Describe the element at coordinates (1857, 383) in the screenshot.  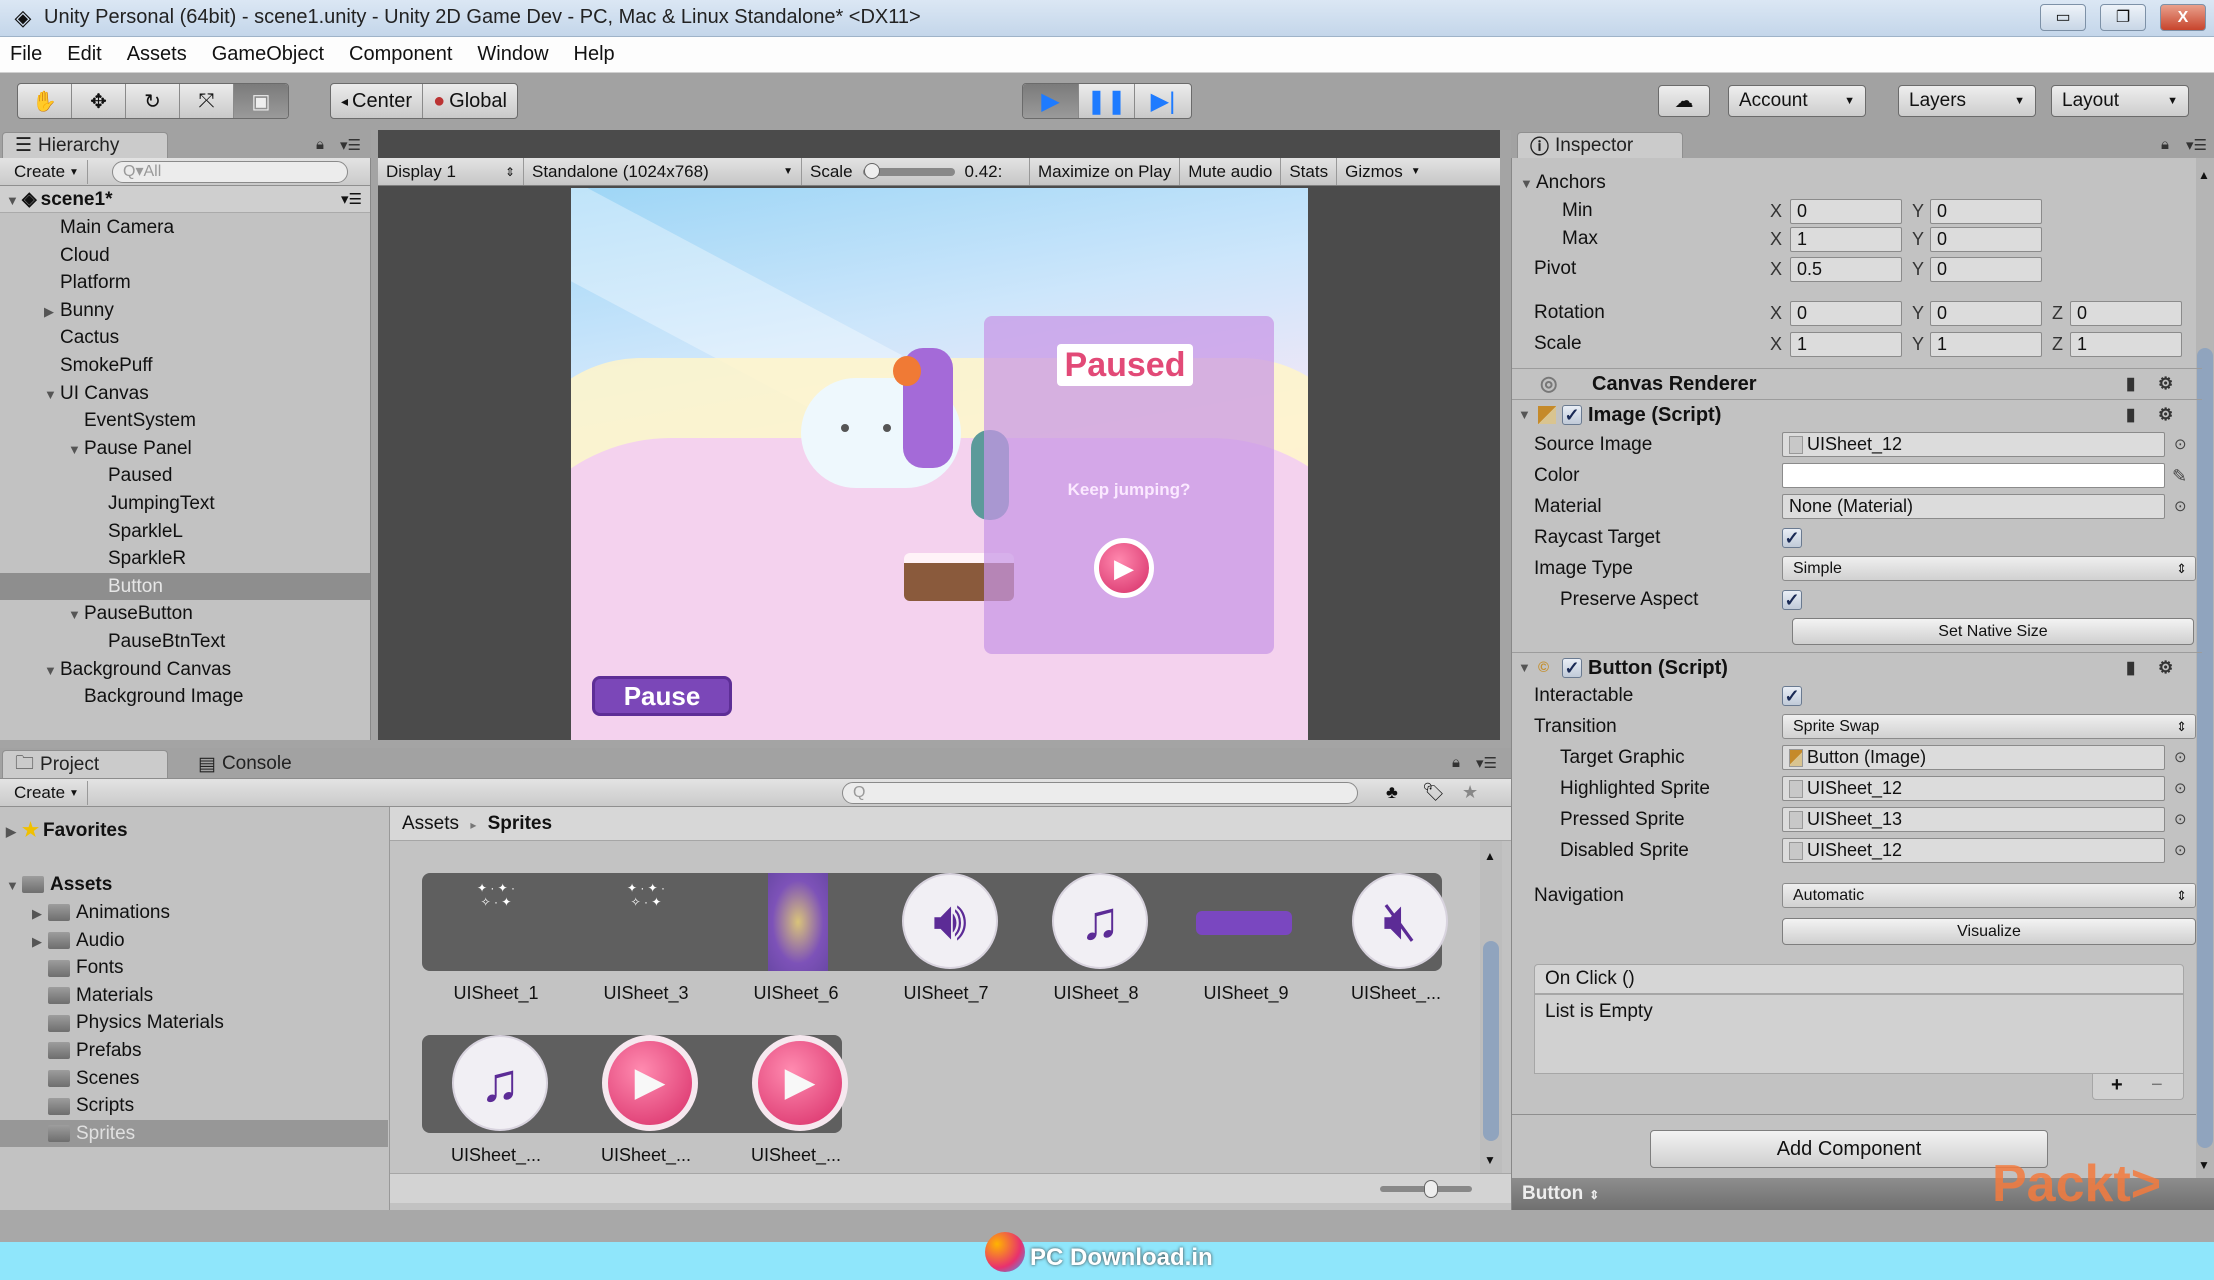
I see `canvas-renderer-header: ◎ Canvas Renderer ▮ ⚙` at that location.